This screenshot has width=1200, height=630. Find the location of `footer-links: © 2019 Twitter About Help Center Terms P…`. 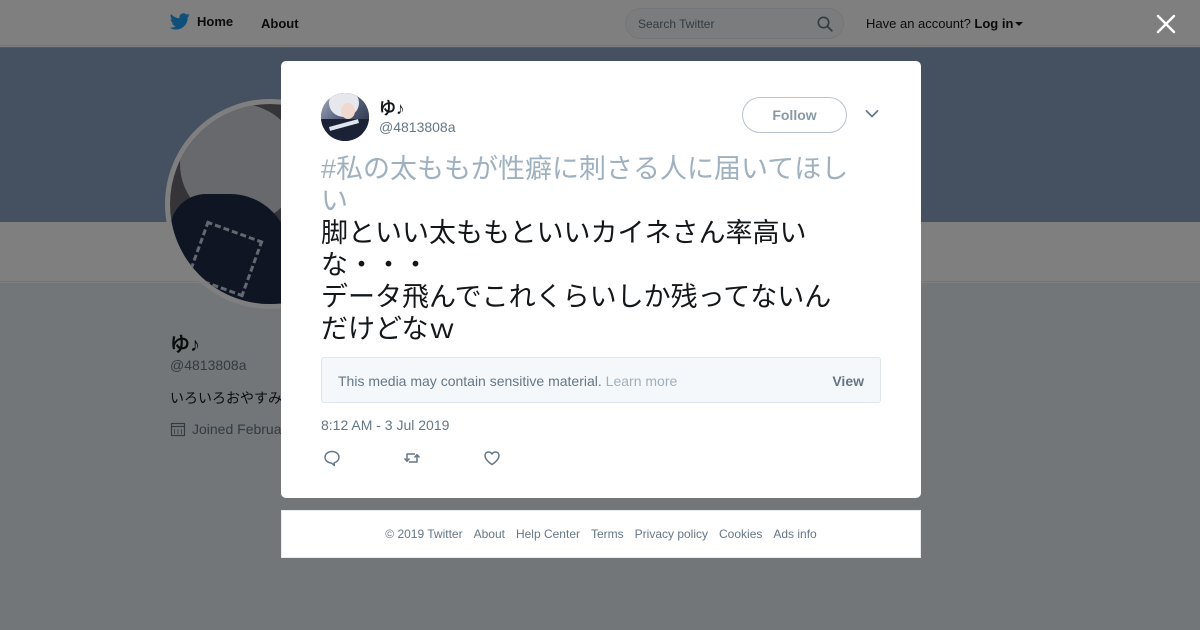

footer-links: © 2019 Twitter About Help Center Terms P… is located at coordinates (601, 534).